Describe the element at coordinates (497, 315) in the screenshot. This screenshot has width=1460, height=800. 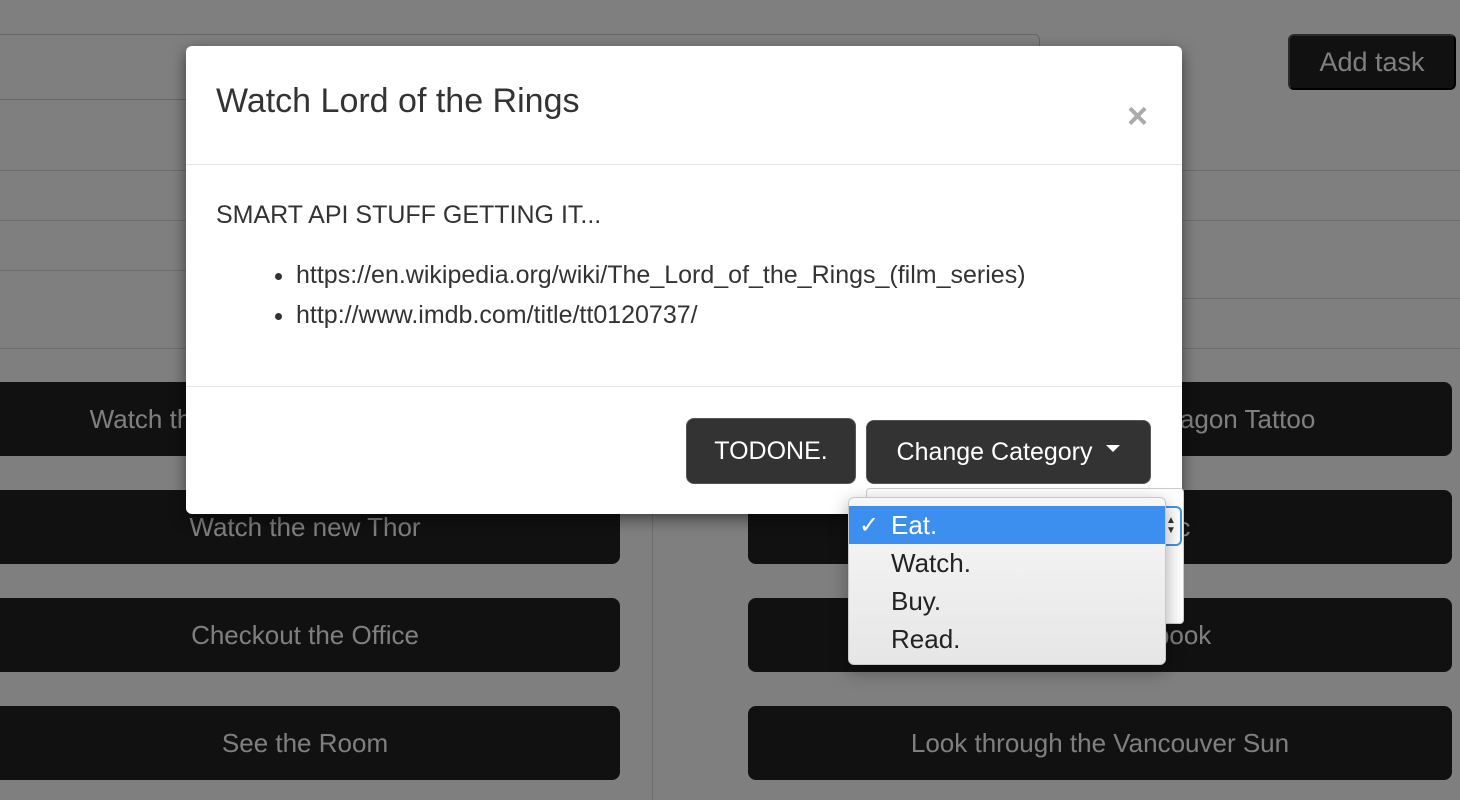
I see `link-text: http://www.imdb.com/title/tt0120737/` at that location.